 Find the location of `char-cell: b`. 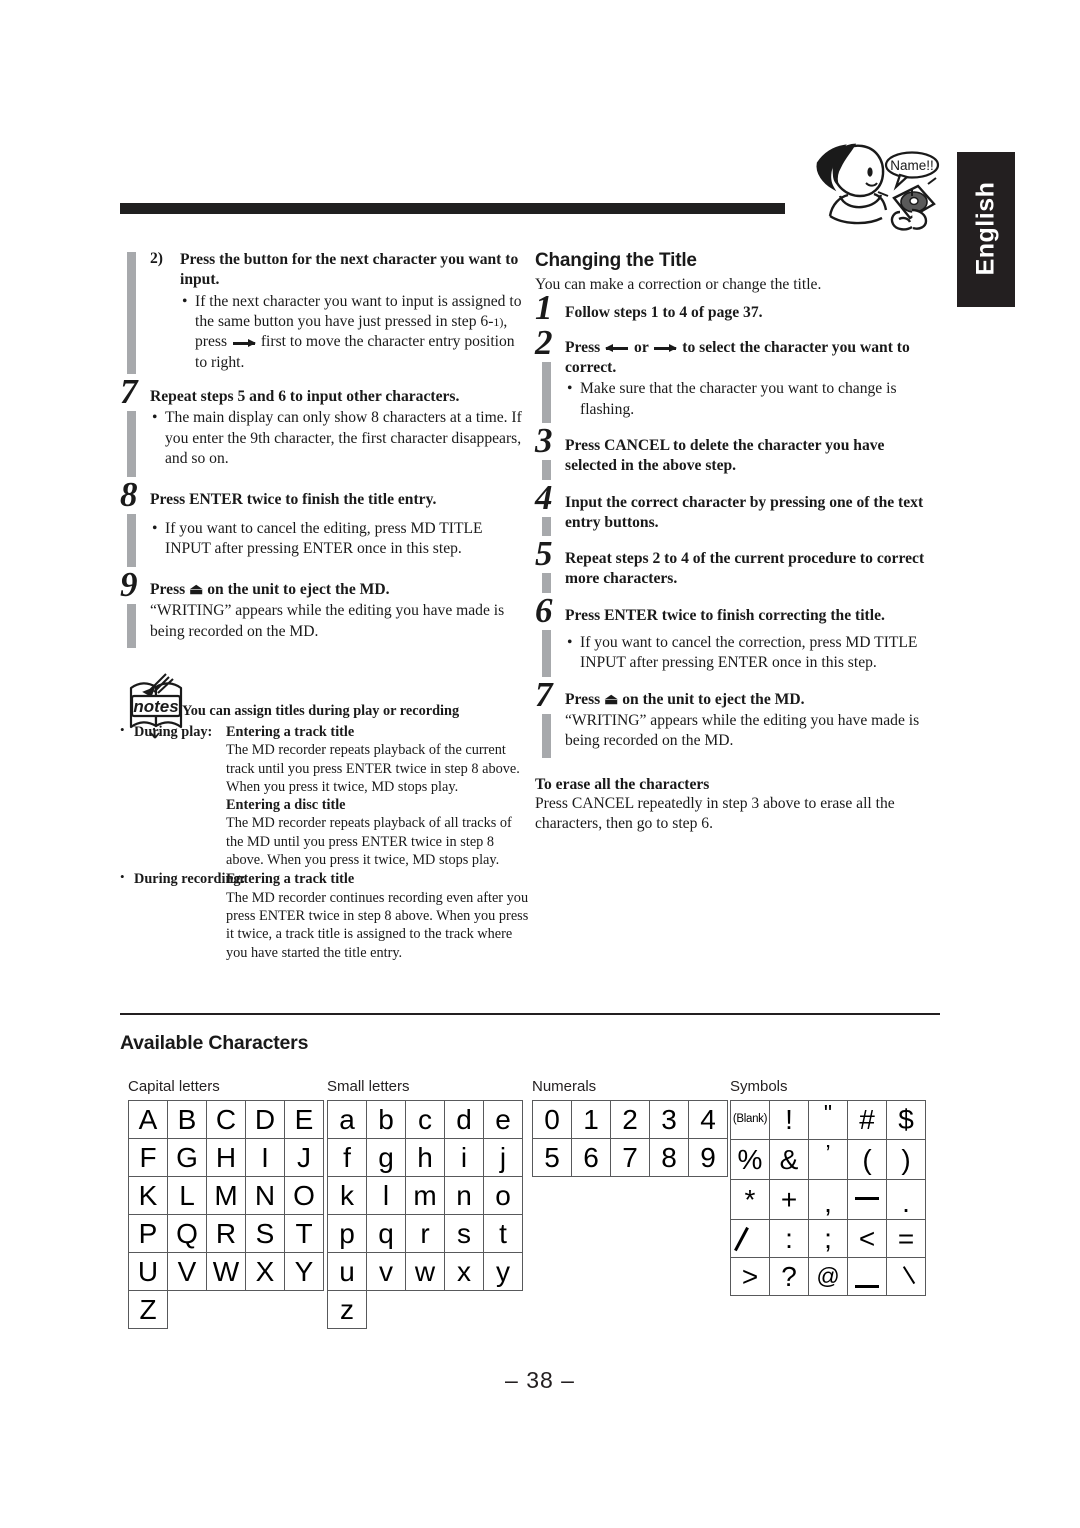

char-cell: b is located at coordinates (386, 1119).